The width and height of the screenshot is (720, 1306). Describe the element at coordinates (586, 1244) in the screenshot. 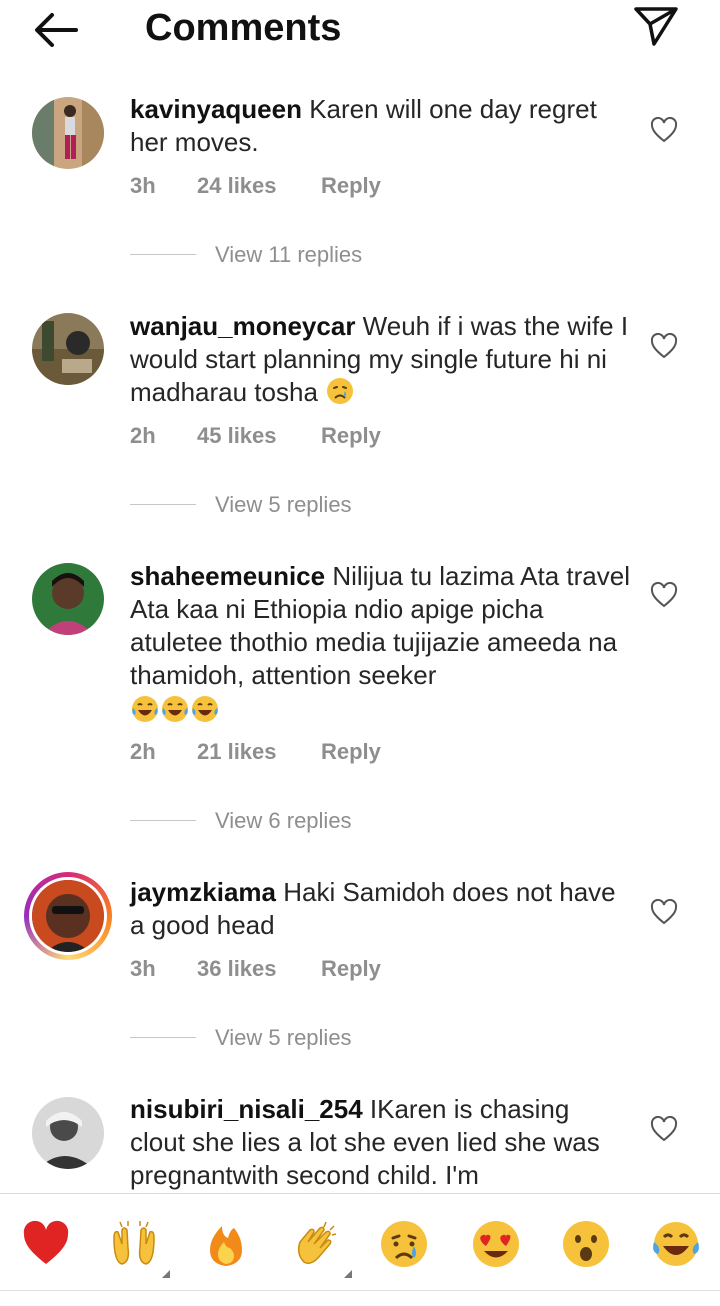

I see `surprised-face-icon` at that location.